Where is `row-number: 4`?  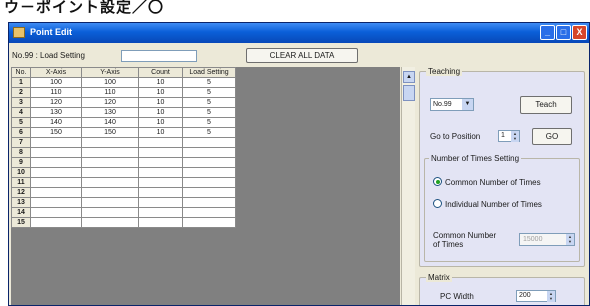
row-number: 4 is located at coordinates (21, 112).